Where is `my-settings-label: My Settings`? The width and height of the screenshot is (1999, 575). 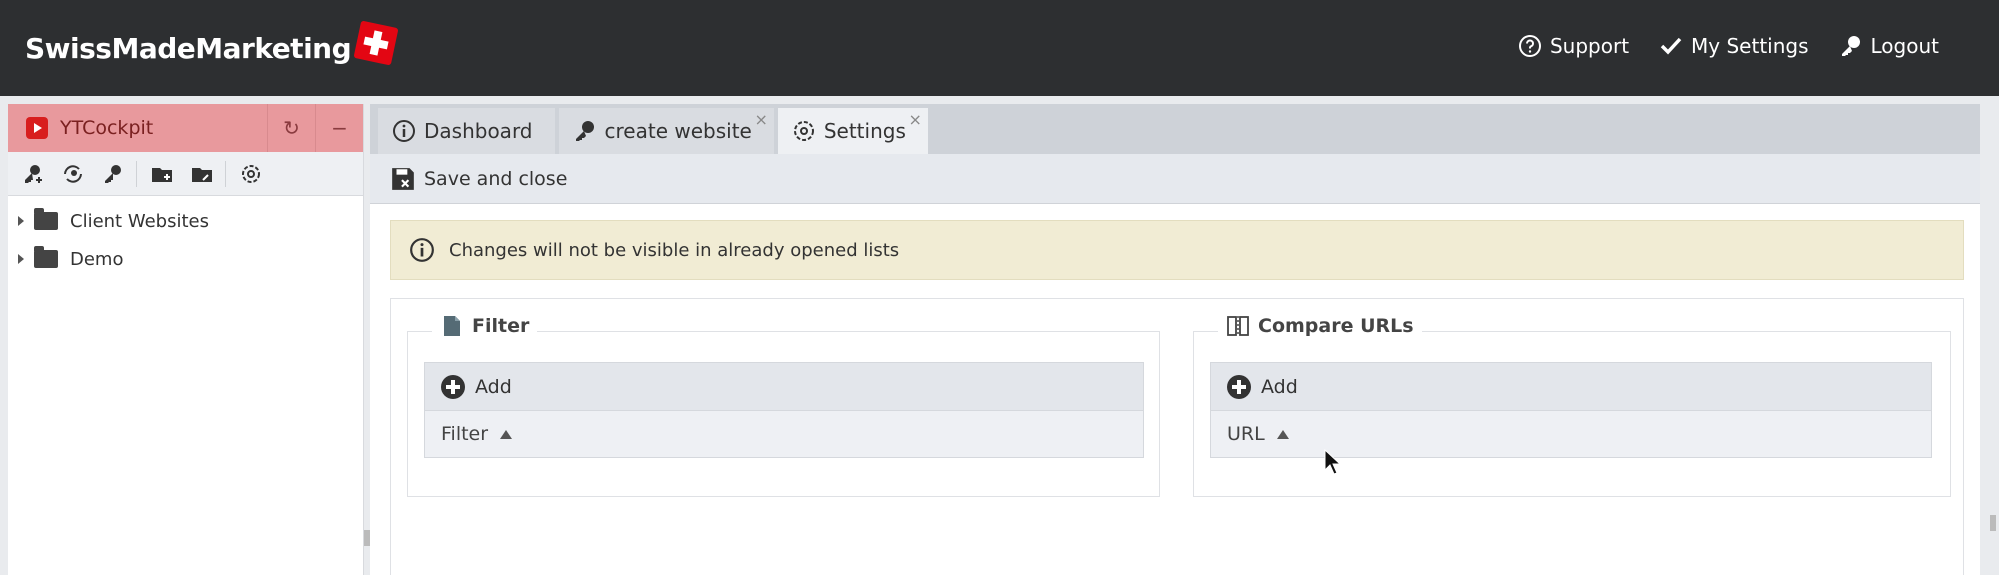 my-settings-label: My Settings is located at coordinates (1750, 46).